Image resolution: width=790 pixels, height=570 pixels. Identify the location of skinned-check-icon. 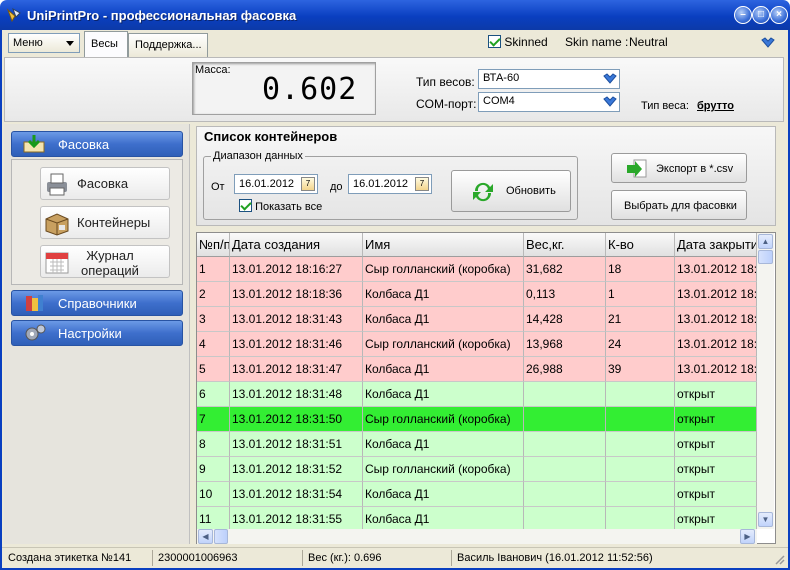
(494, 41).